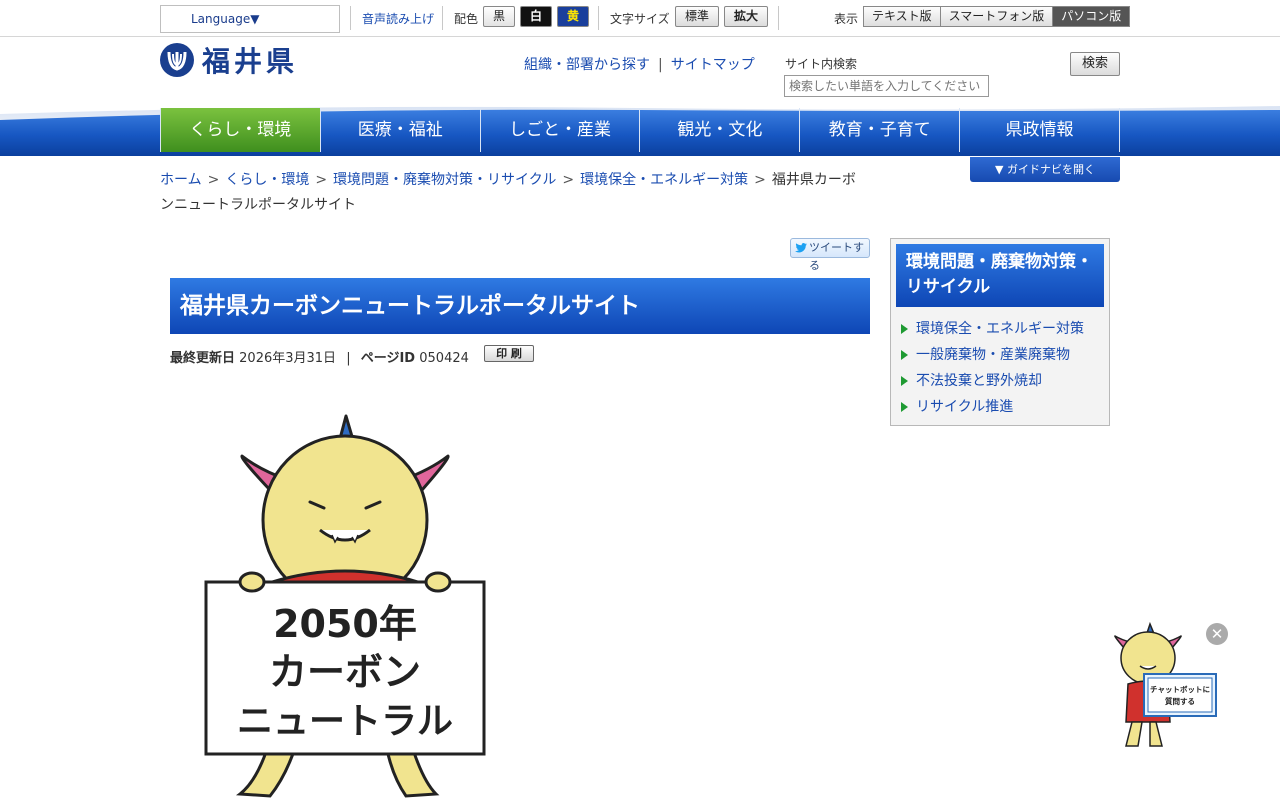 The width and height of the screenshot is (1280, 800). Describe the element at coordinates (1217, 634) in the screenshot. I see `chatbot-close-icon: ✕` at that location.